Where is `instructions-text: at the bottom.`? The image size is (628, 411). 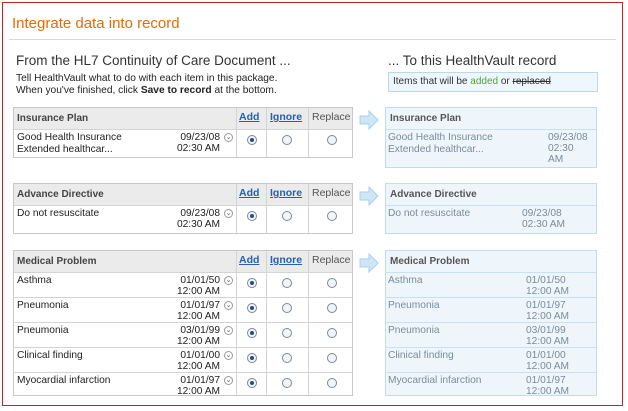 instructions-text: at the bottom. is located at coordinates (244, 90).